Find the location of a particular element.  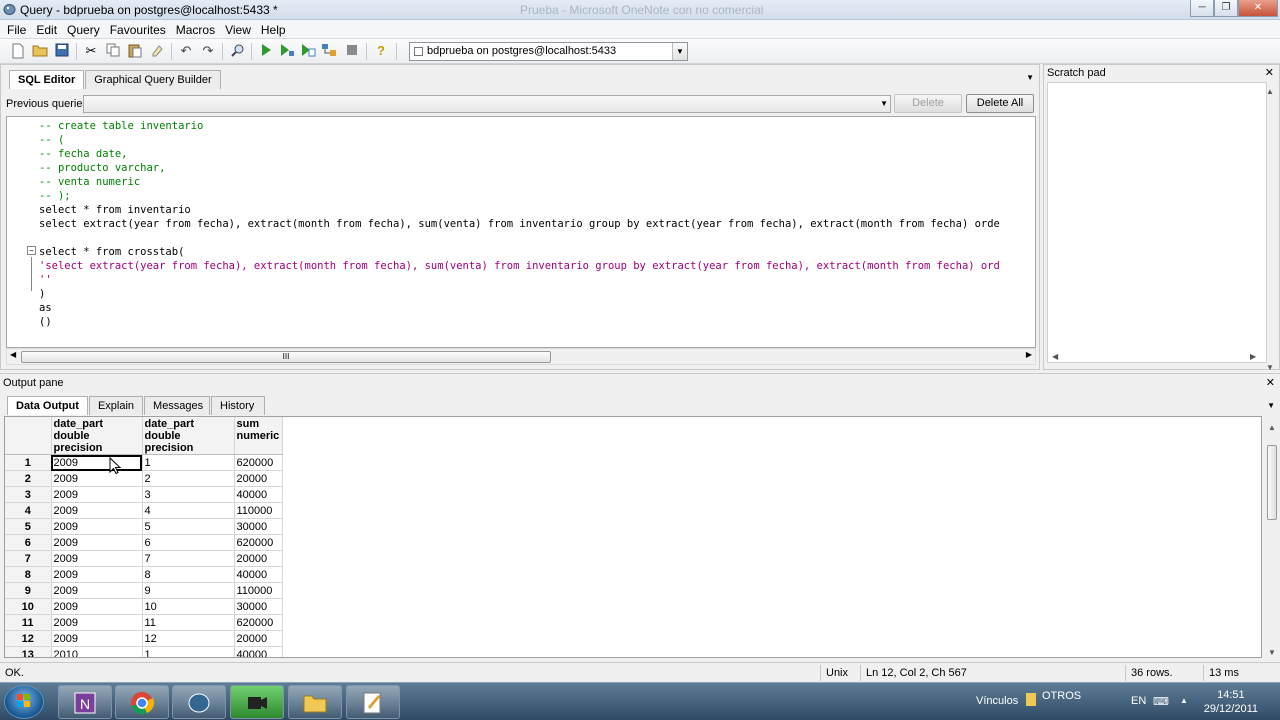

row-number: 8 is located at coordinates (28, 574).